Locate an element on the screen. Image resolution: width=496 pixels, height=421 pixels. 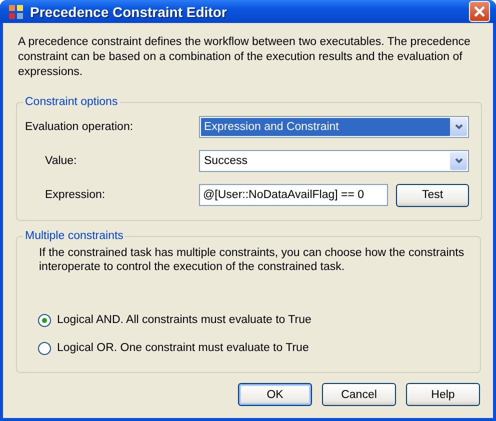
close-button is located at coordinates (479, 11).